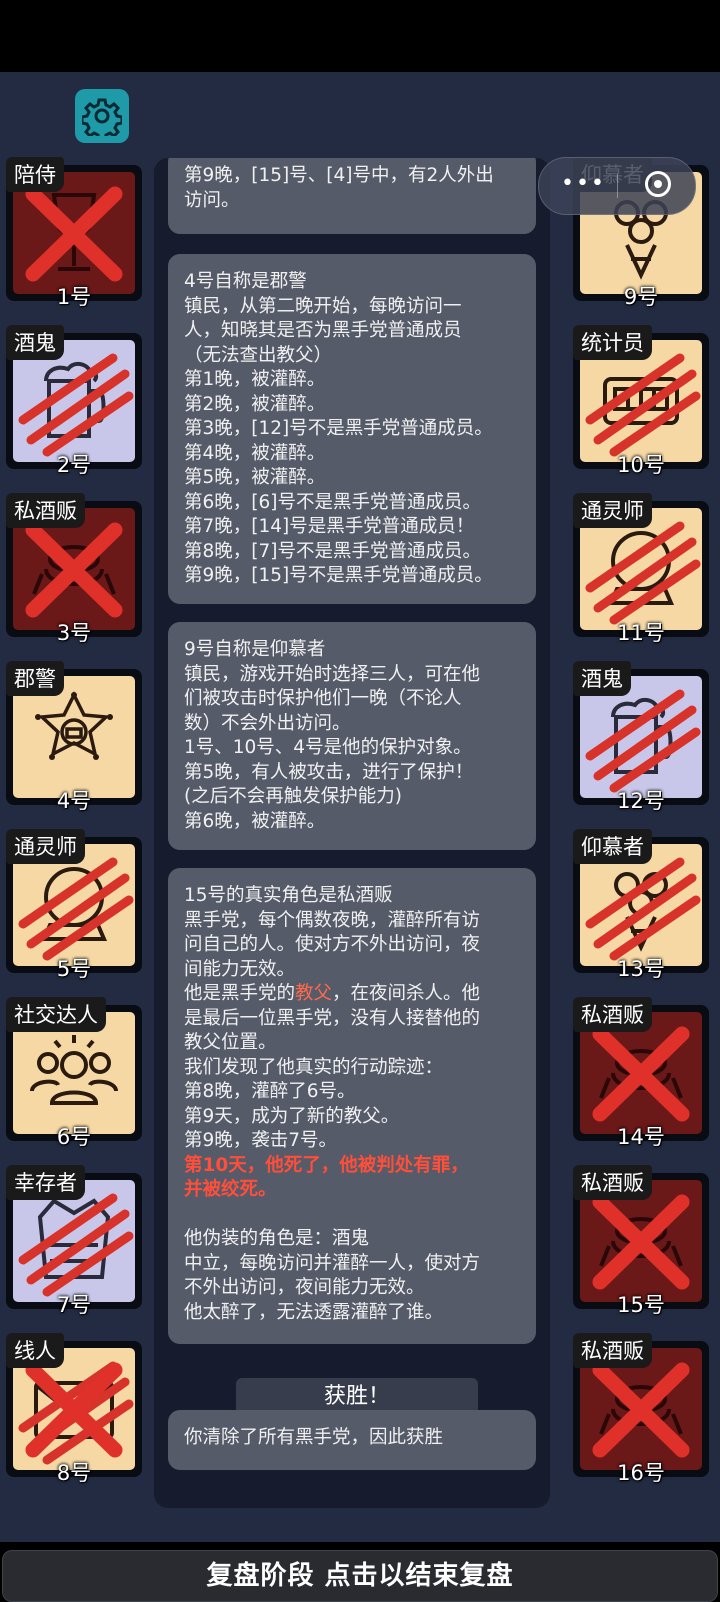 This screenshot has height=1602, width=720. I want to click on player-number: 7号, so click(74, 1305).